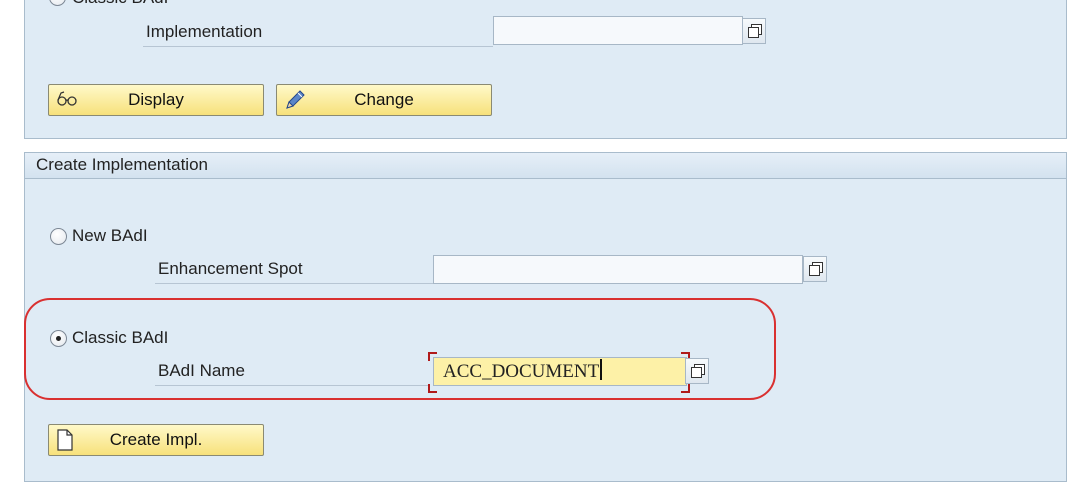 The width and height of the screenshot is (1072, 482). What do you see at coordinates (67, 104) in the screenshot?
I see `glasses-icon` at bounding box center [67, 104].